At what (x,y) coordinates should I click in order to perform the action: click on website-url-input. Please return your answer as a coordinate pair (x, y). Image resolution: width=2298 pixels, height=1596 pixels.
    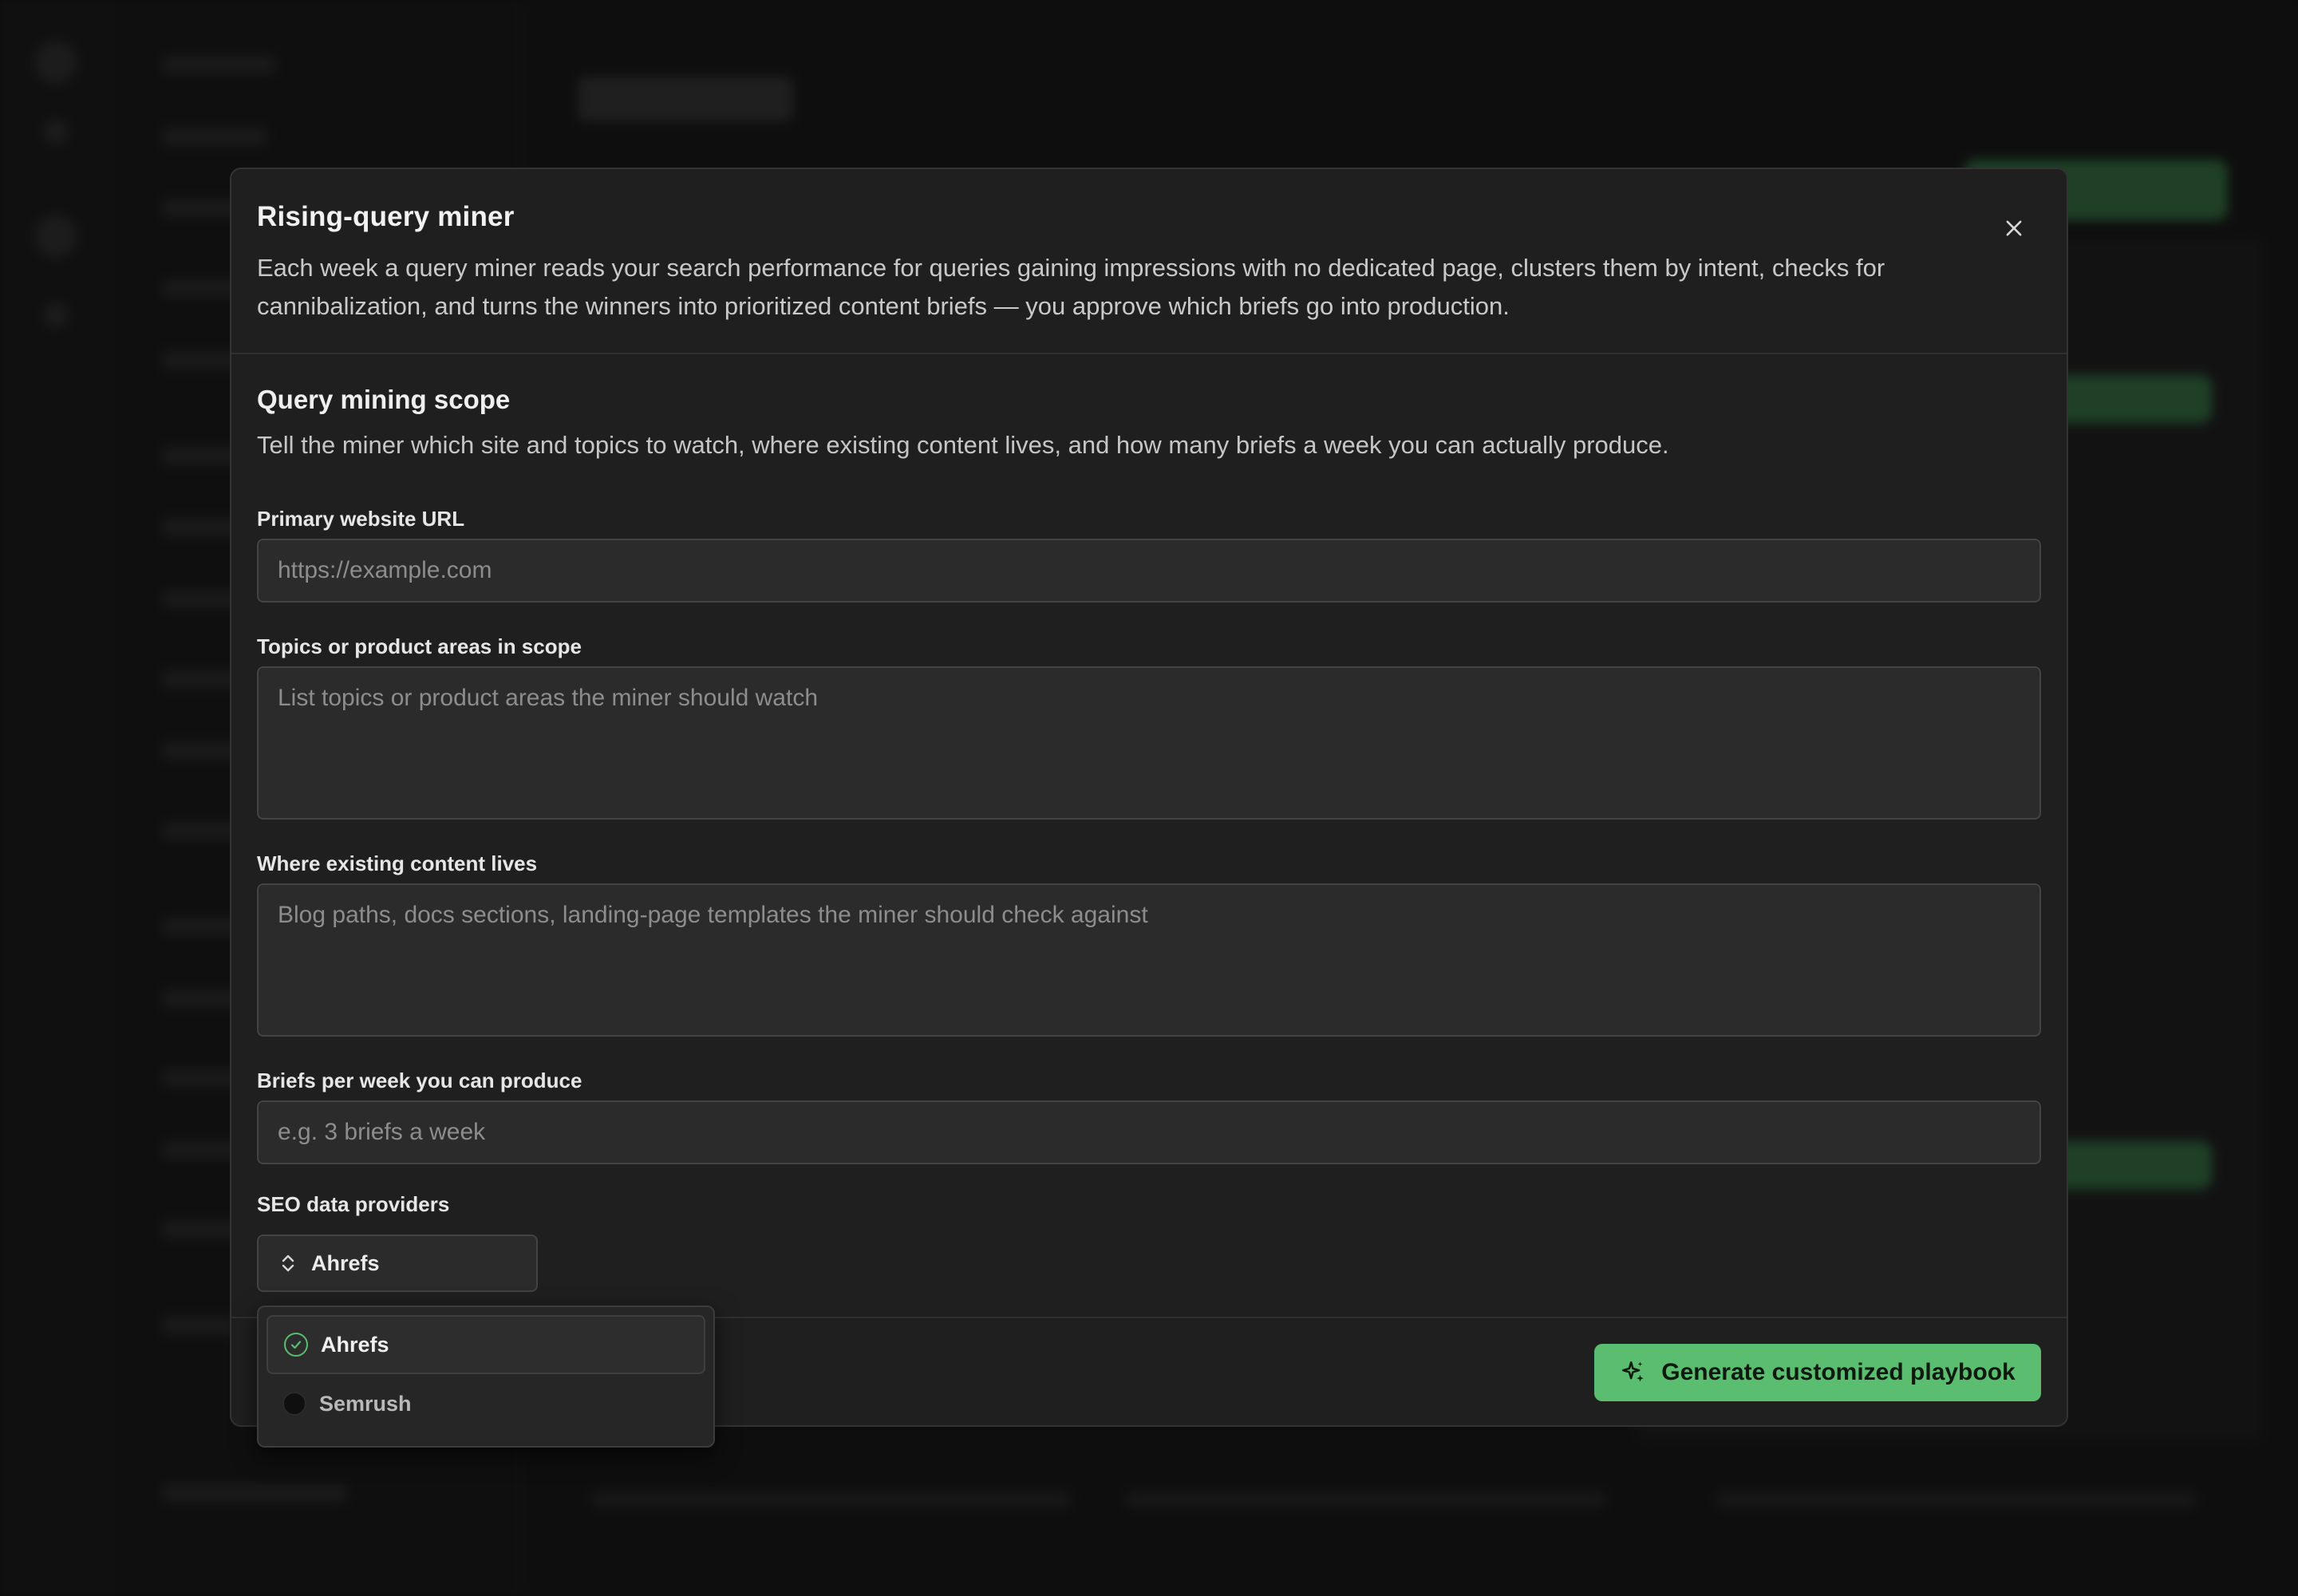
    Looking at the image, I should click on (1149, 570).